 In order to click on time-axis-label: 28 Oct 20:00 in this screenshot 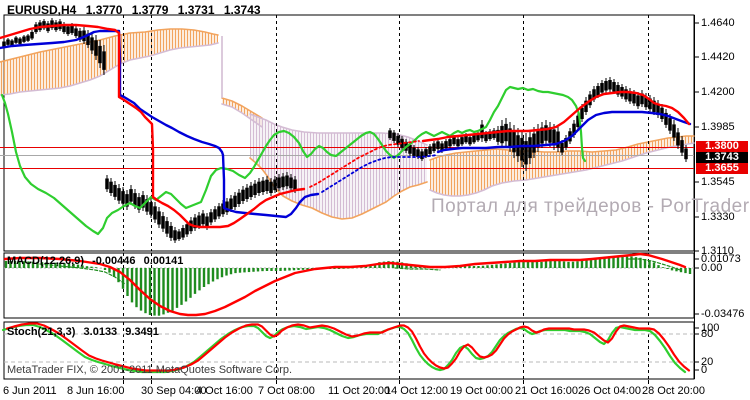, I will do `click(673, 391)`.